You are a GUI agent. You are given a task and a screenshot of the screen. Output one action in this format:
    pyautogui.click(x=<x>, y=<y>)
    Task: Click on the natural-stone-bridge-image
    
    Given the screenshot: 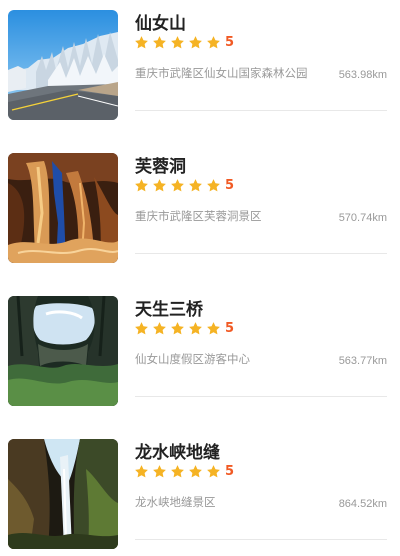 What is the action you would take?
    pyautogui.click(x=63, y=351)
    